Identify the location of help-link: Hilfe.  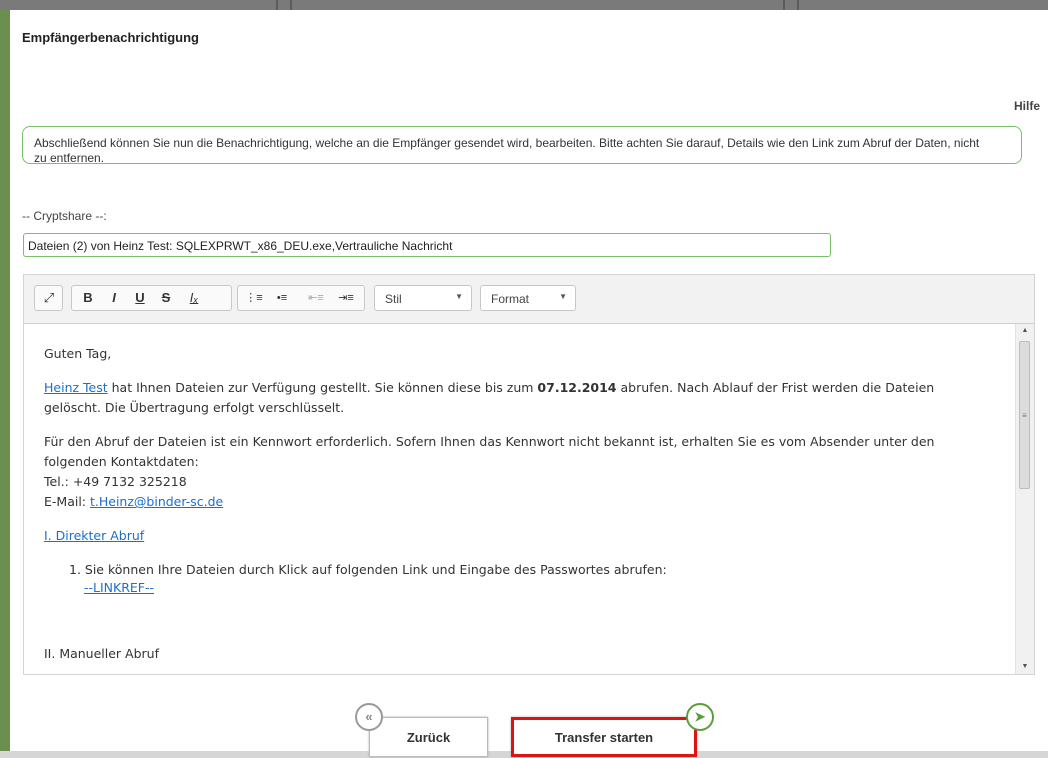
(1027, 106).